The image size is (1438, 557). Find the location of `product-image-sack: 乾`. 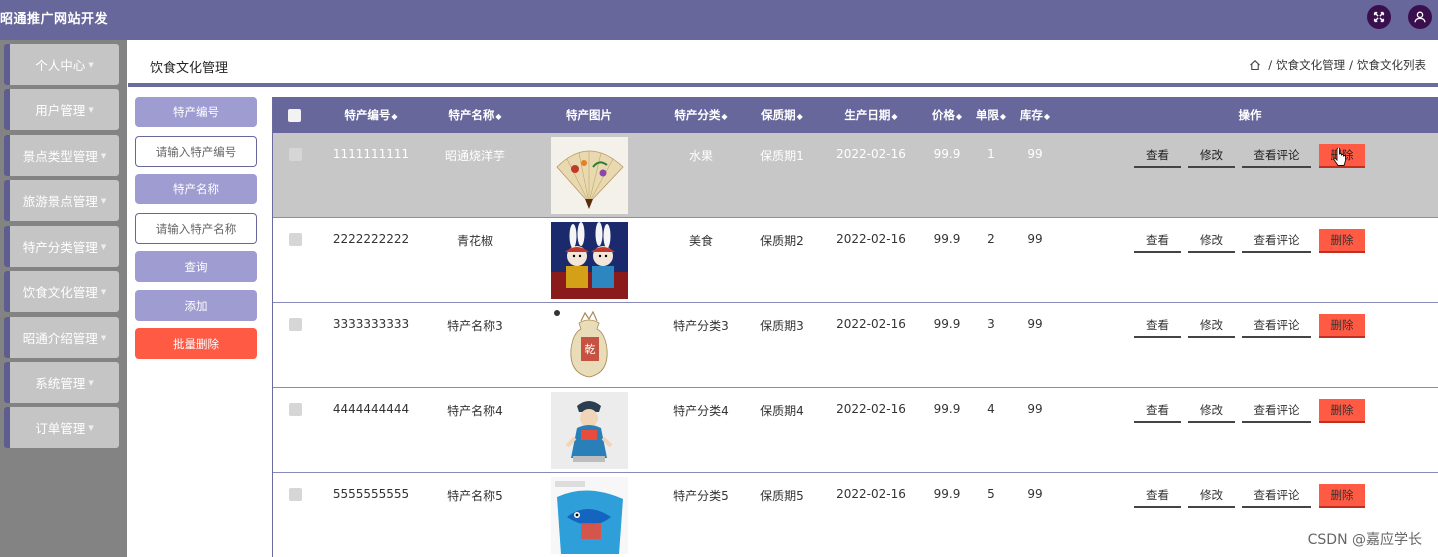

product-image-sack: 乾 is located at coordinates (589, 345).